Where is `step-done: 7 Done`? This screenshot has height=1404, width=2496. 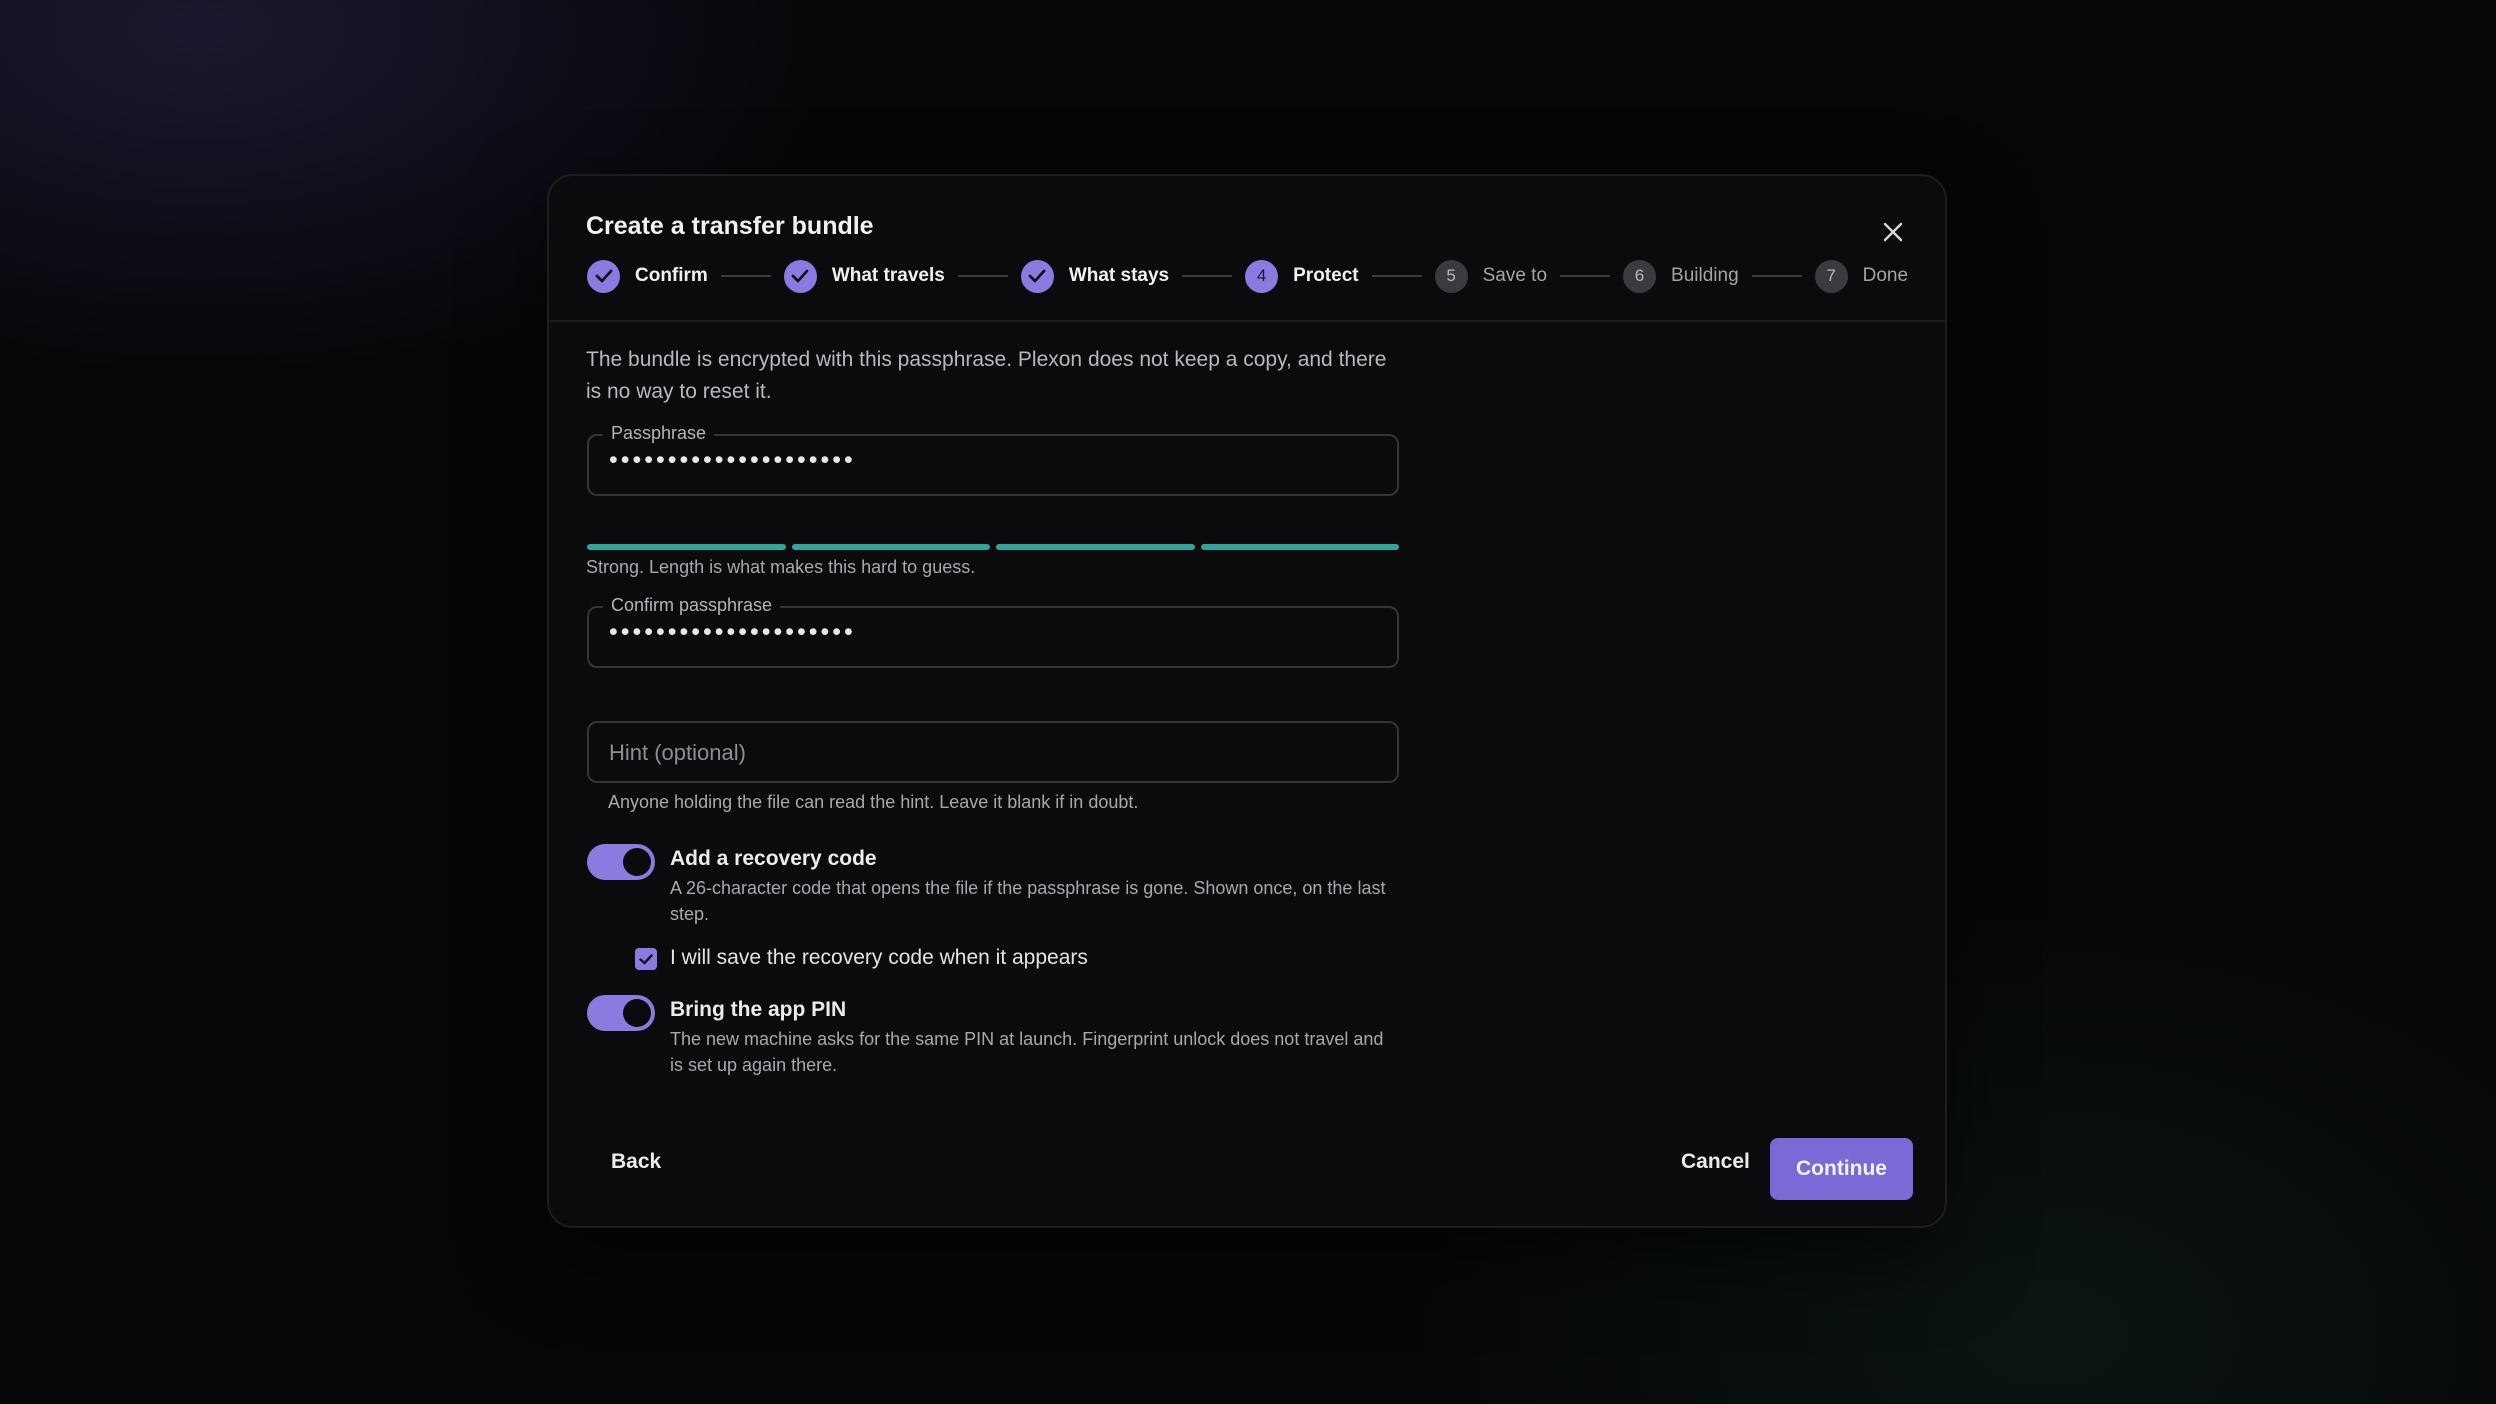 step-done: 7 Done is located at coordinates (1861, 276).